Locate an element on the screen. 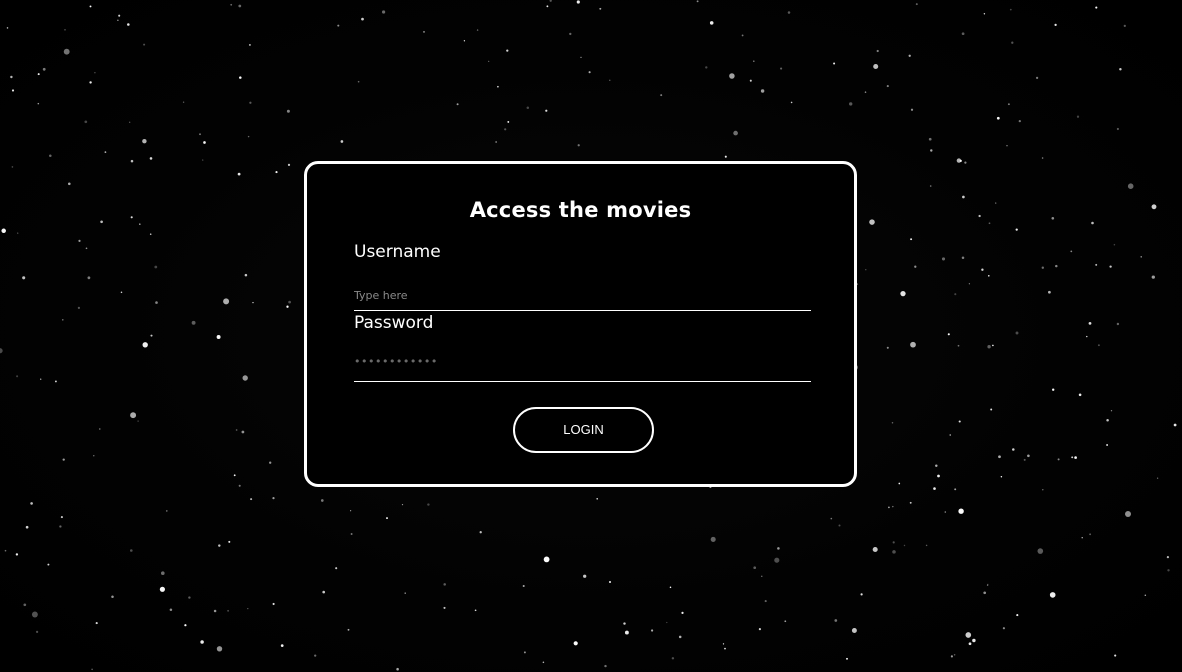 This screenshot has height=672, width=1182. password-input is located at coordinates (582, 362).